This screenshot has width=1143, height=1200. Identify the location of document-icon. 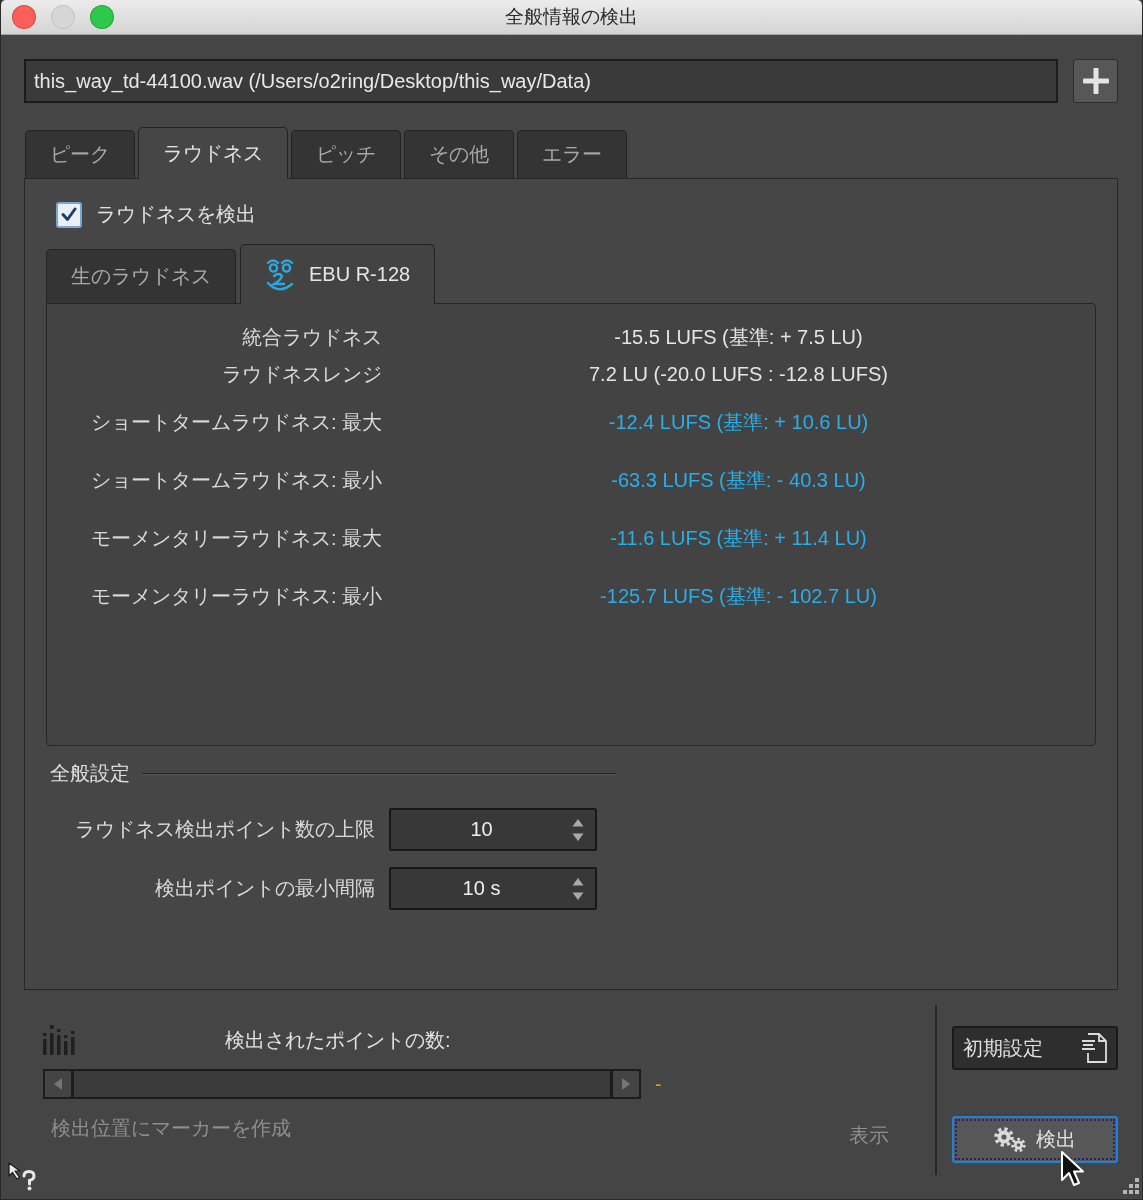
(1094, 1048).